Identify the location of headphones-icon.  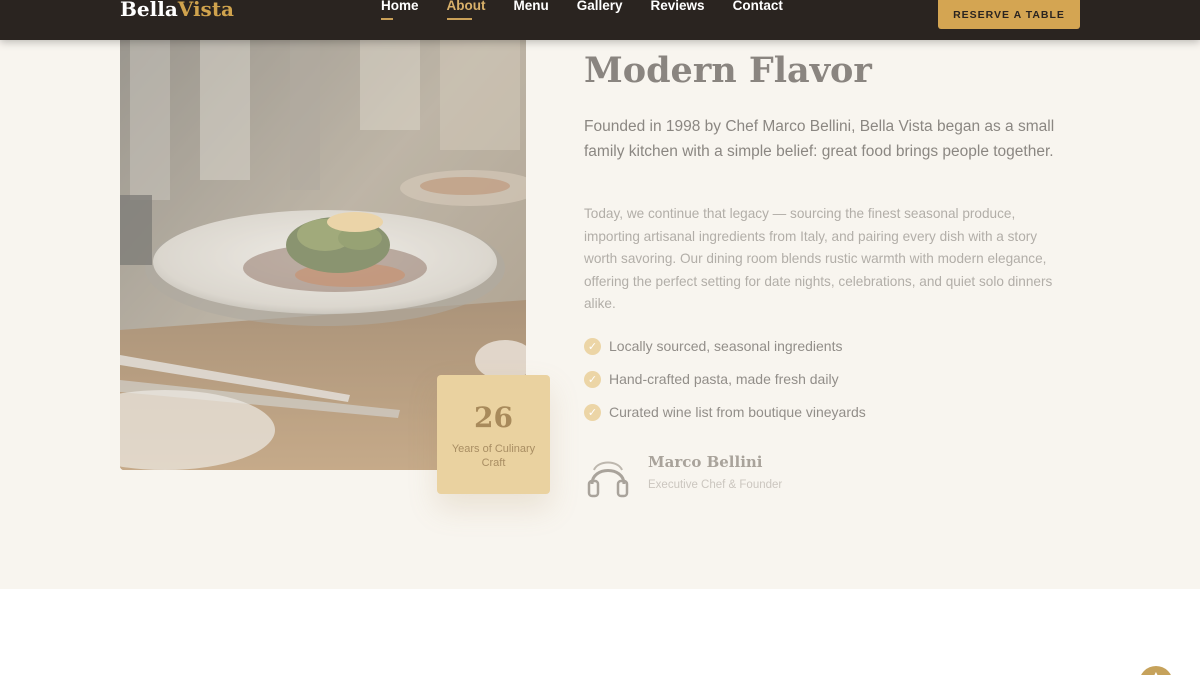
(608, 479).